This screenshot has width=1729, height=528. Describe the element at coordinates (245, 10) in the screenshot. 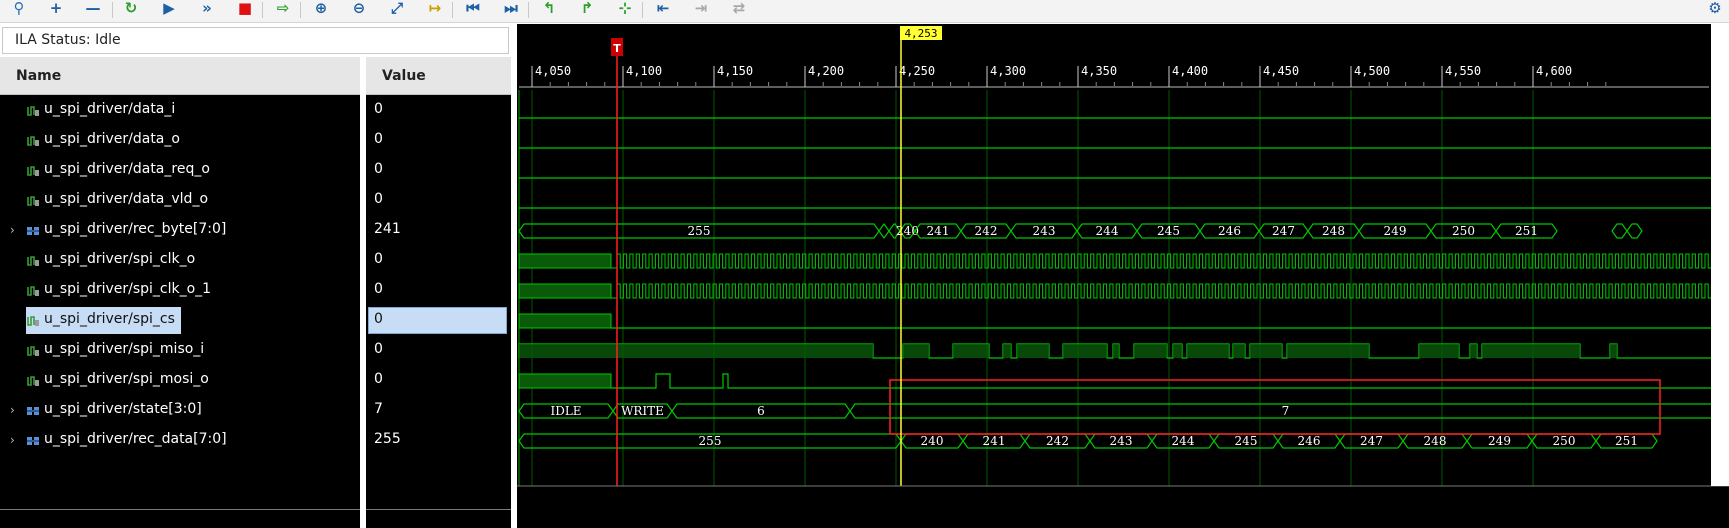

I see `stop-icon: ■` at that location.